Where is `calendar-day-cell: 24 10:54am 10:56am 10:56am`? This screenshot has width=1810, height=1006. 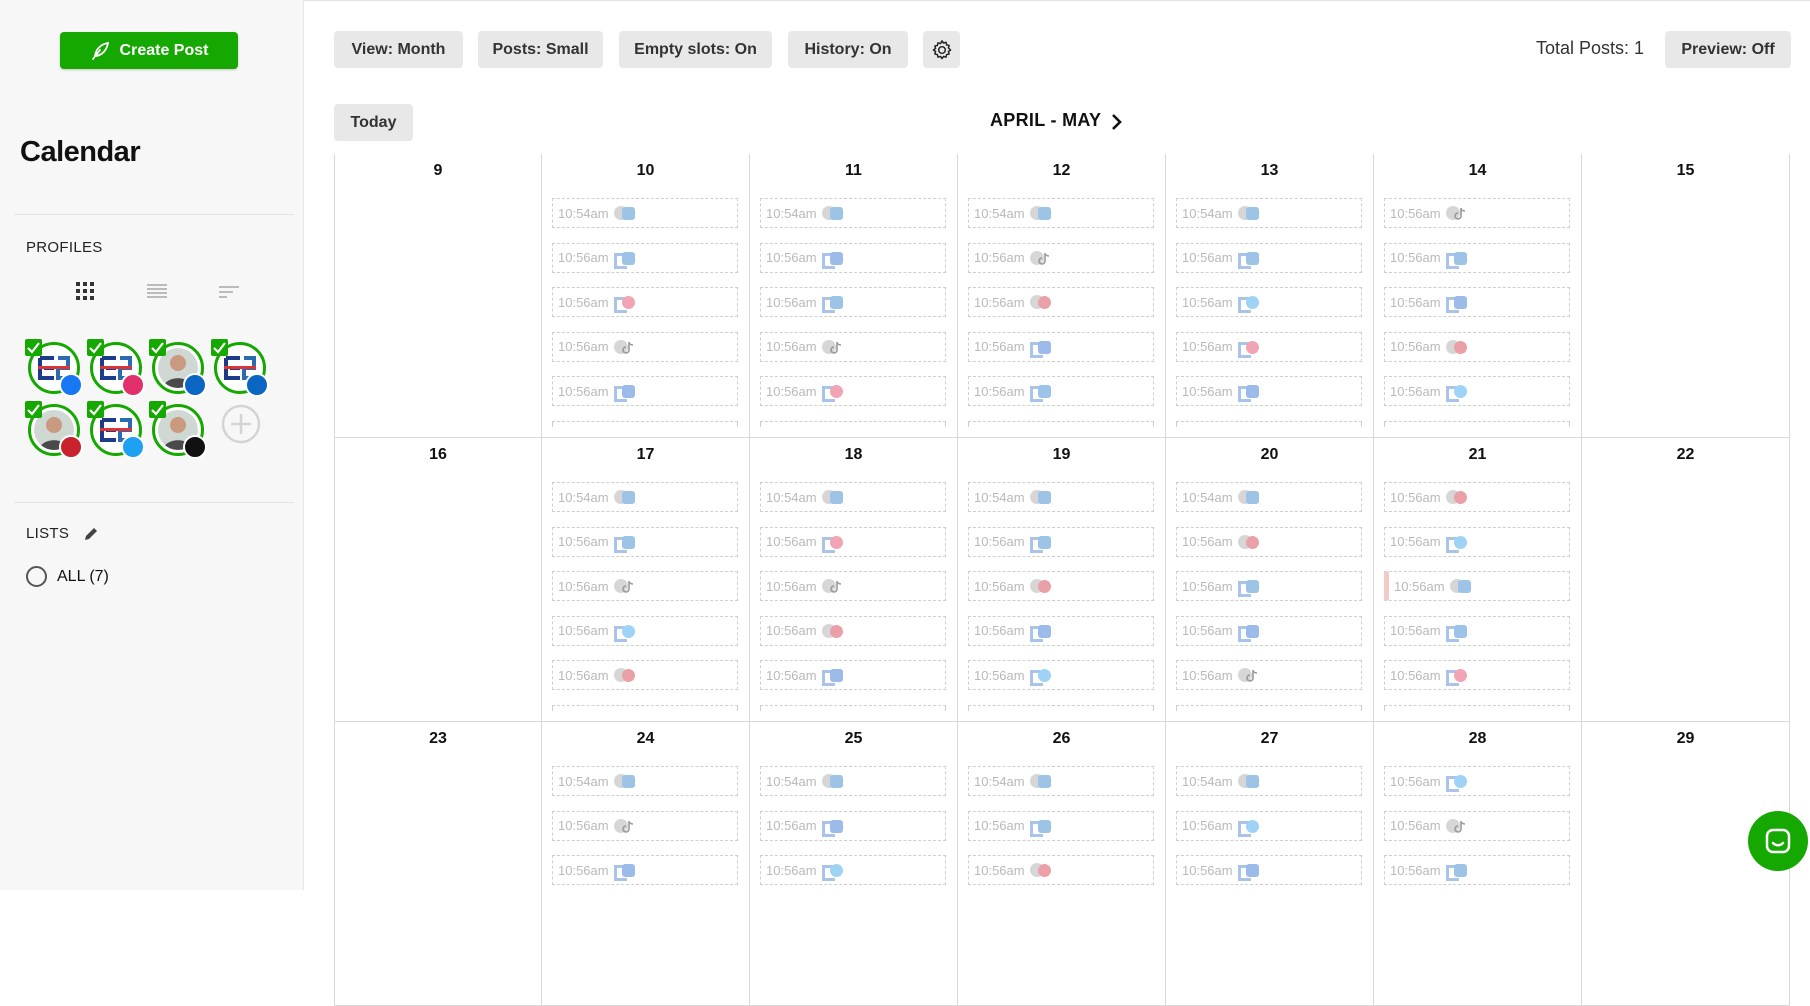 calendar-day-cell: 24 10:54am 10:56am 10:56am is located at coordinates (646, 864).